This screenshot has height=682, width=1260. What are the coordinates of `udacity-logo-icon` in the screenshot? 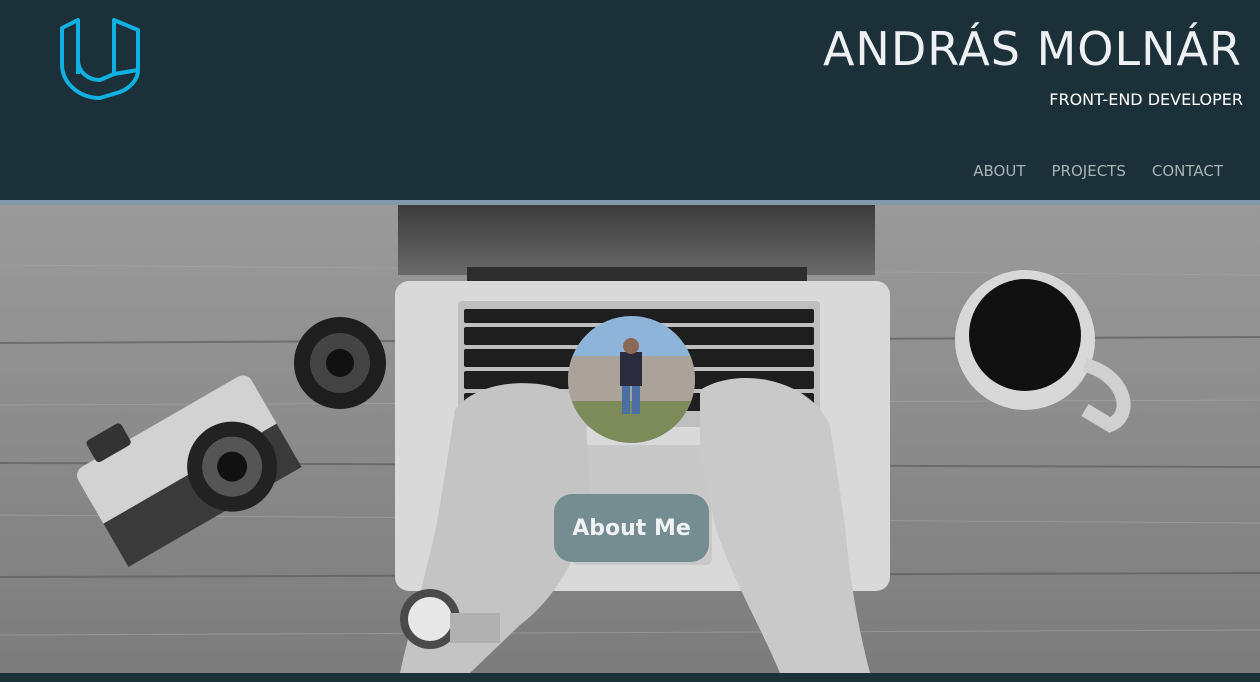 It's located at (100, 59).